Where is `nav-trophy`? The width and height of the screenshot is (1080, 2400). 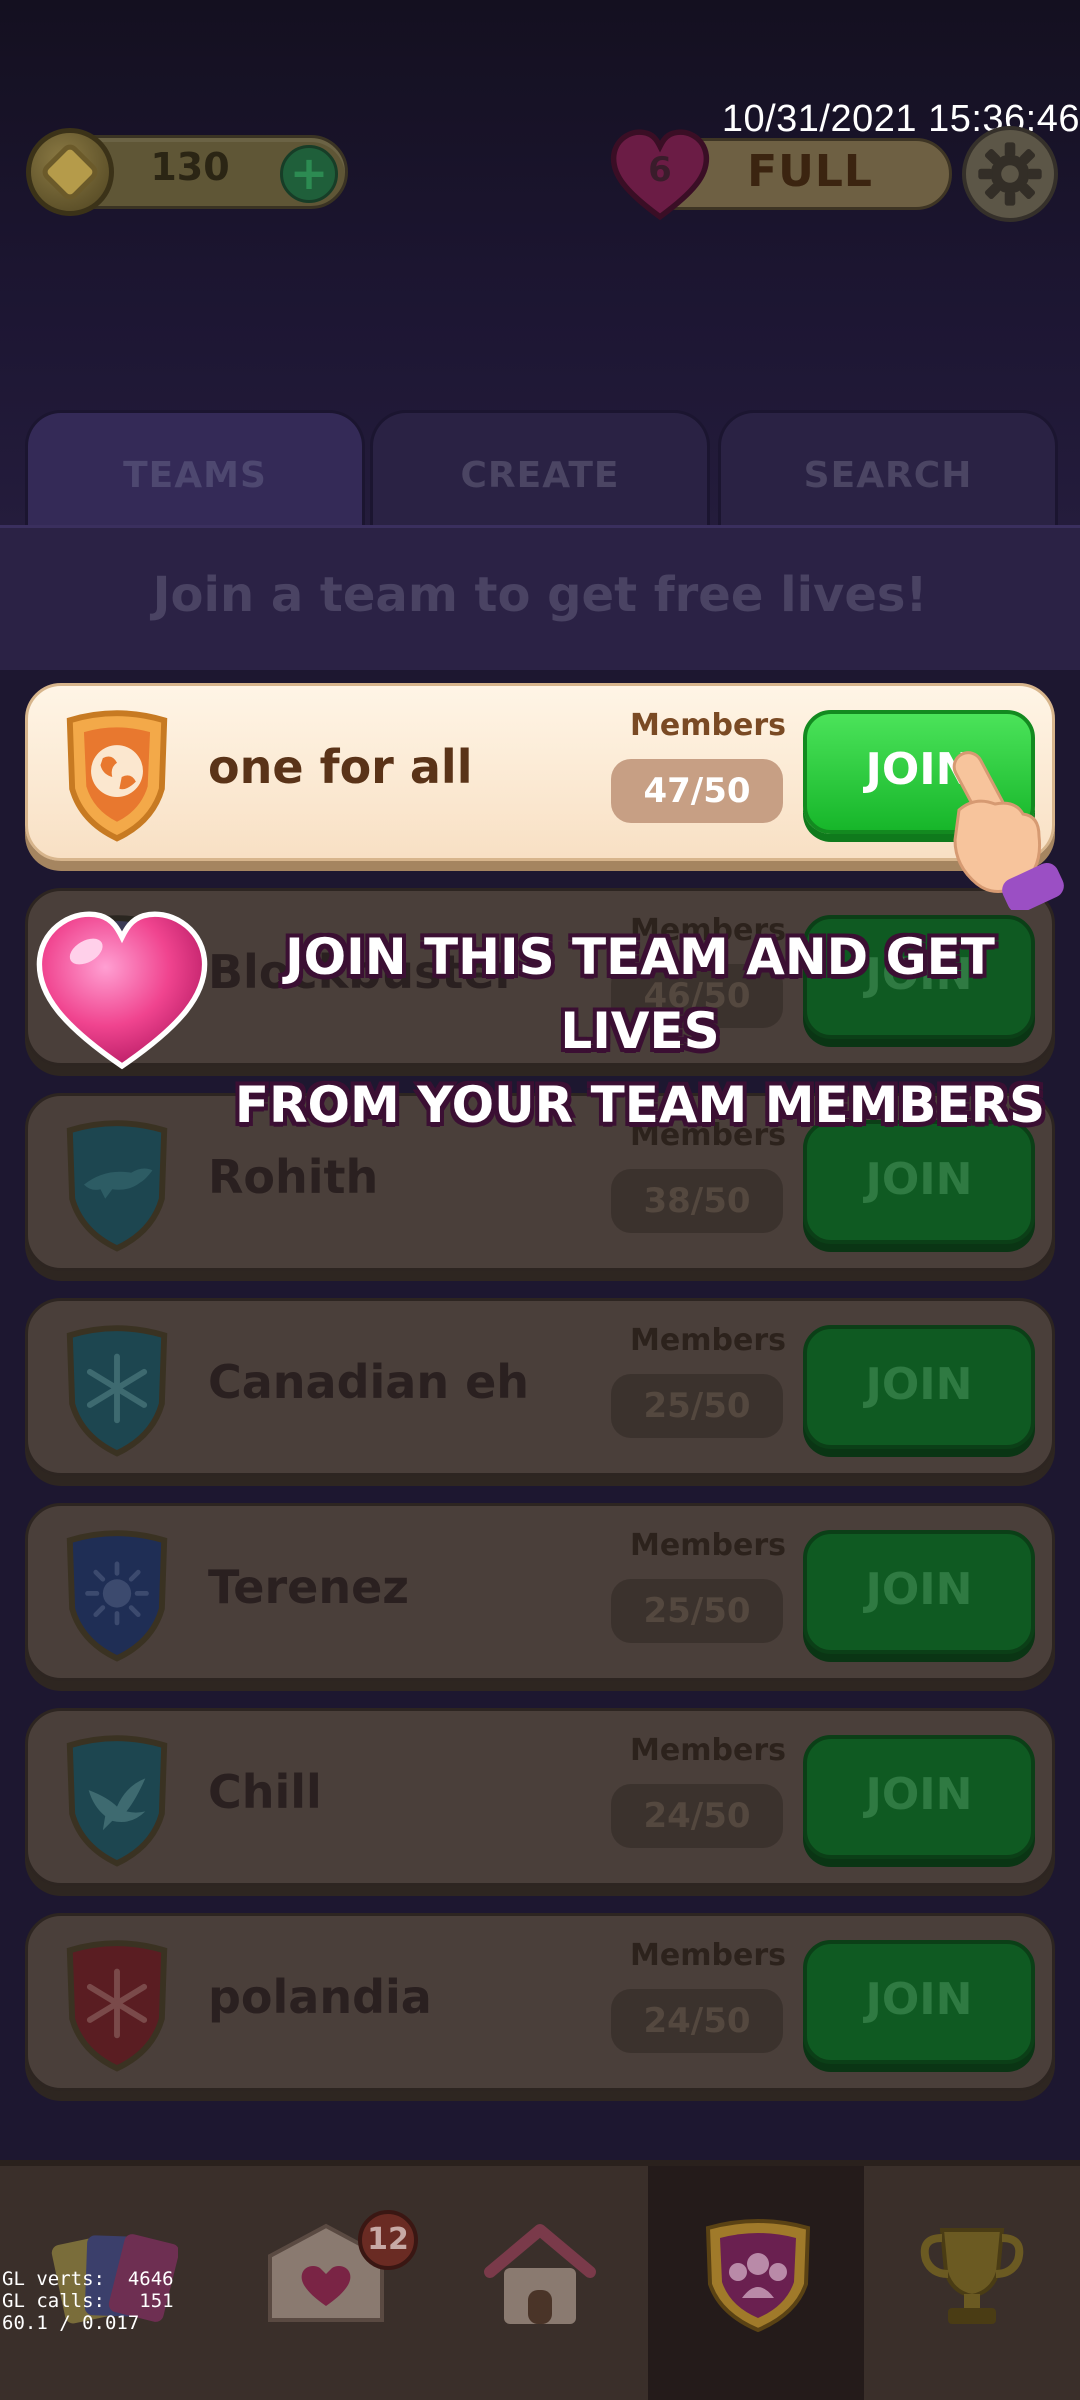 nav-trophy is located at coordinates (972, 2283).